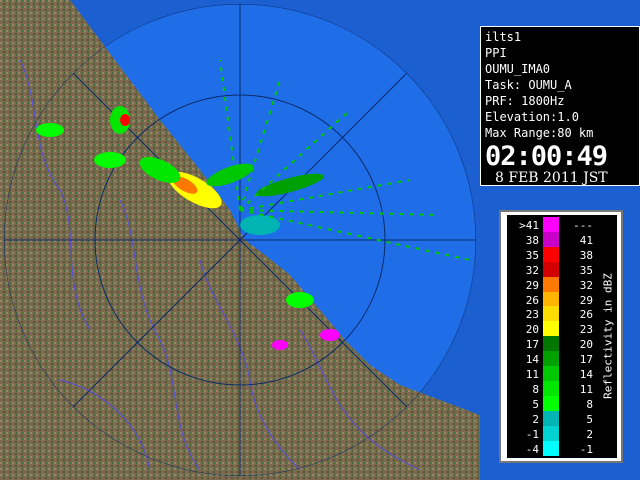 The width and height of the screenshot is (640, 480). What do you see at coordinates (532, 117) in the screenshot?
I see `elevation-value: Elevation:1.0` at bounding box center [532, 117].